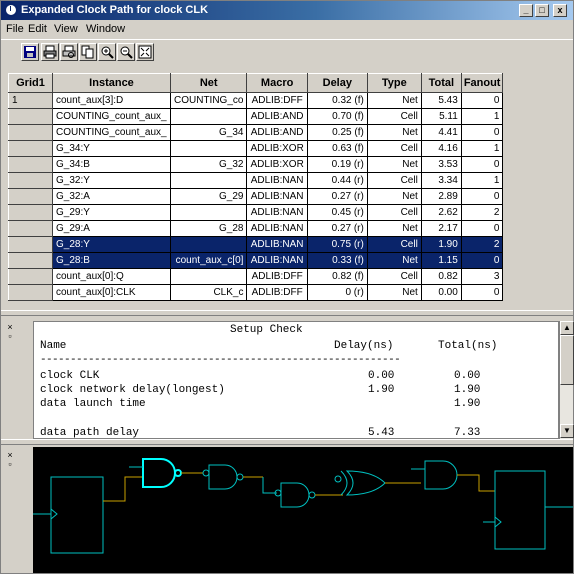 The image size is (574, 574). Describe the element at coordinates (482, 276) in the screenshot. I see `cell-fanout: 3` at that location.